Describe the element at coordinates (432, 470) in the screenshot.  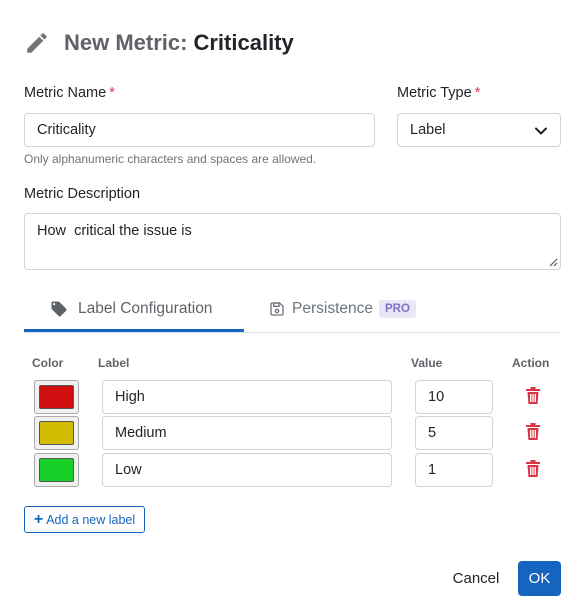
I see `value-value: 1` at that location.